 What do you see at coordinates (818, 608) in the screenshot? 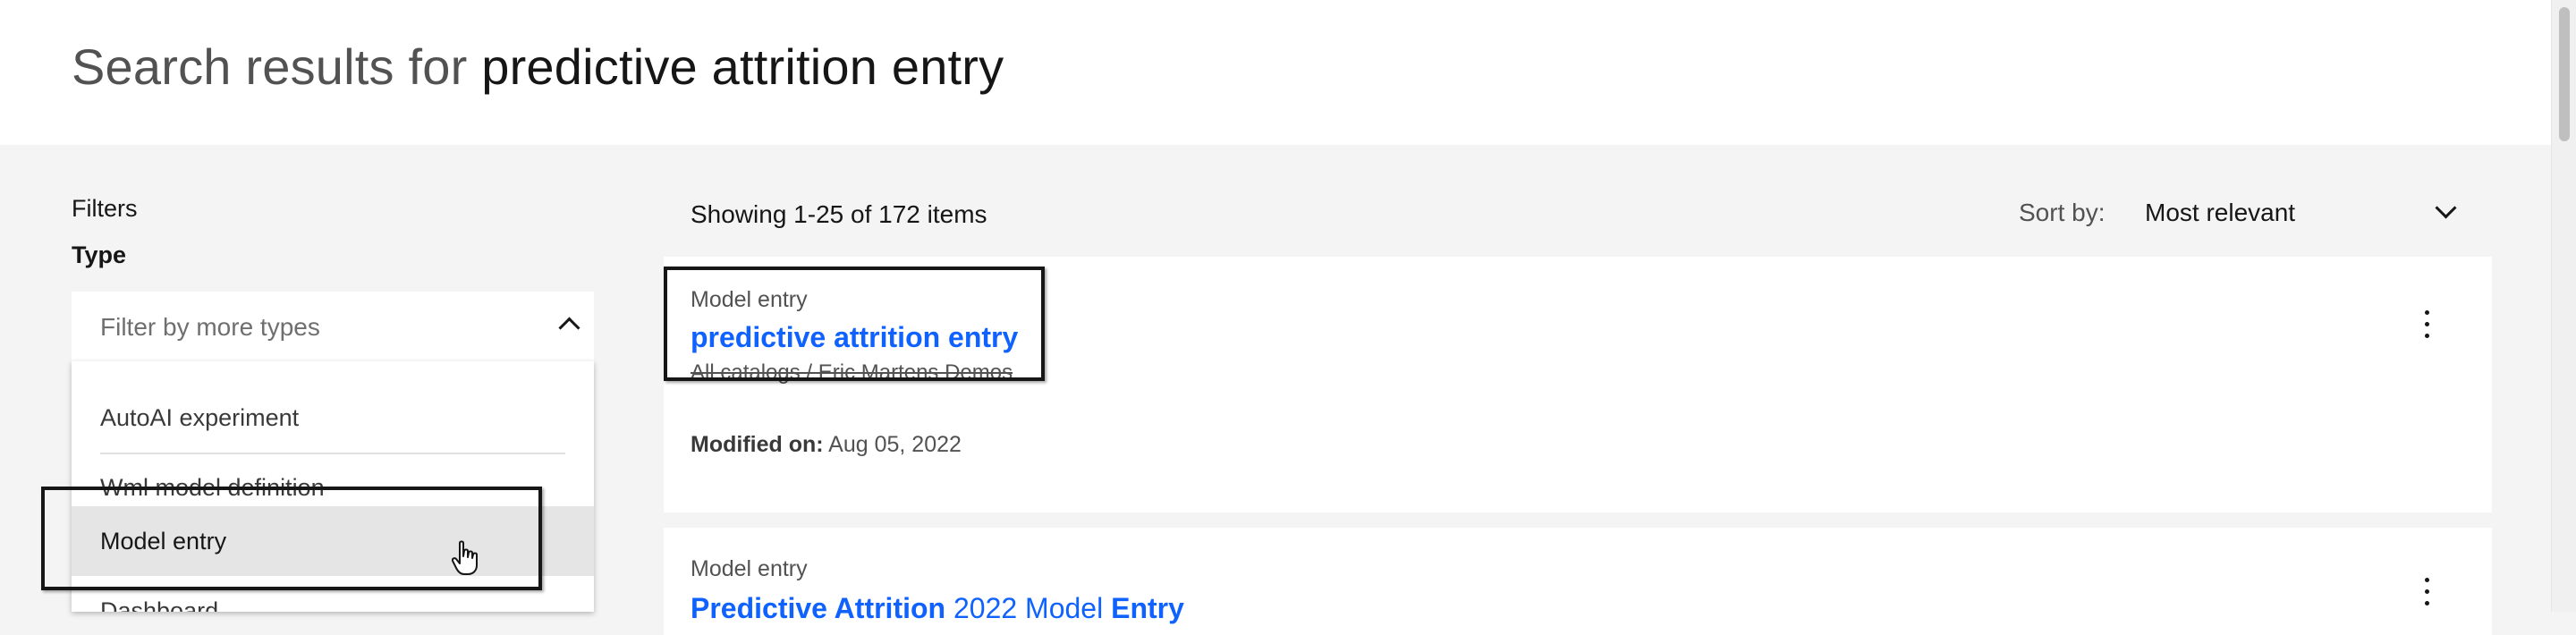
I see `title-part: Predictive Attrition` at bounding box center [818, 608].